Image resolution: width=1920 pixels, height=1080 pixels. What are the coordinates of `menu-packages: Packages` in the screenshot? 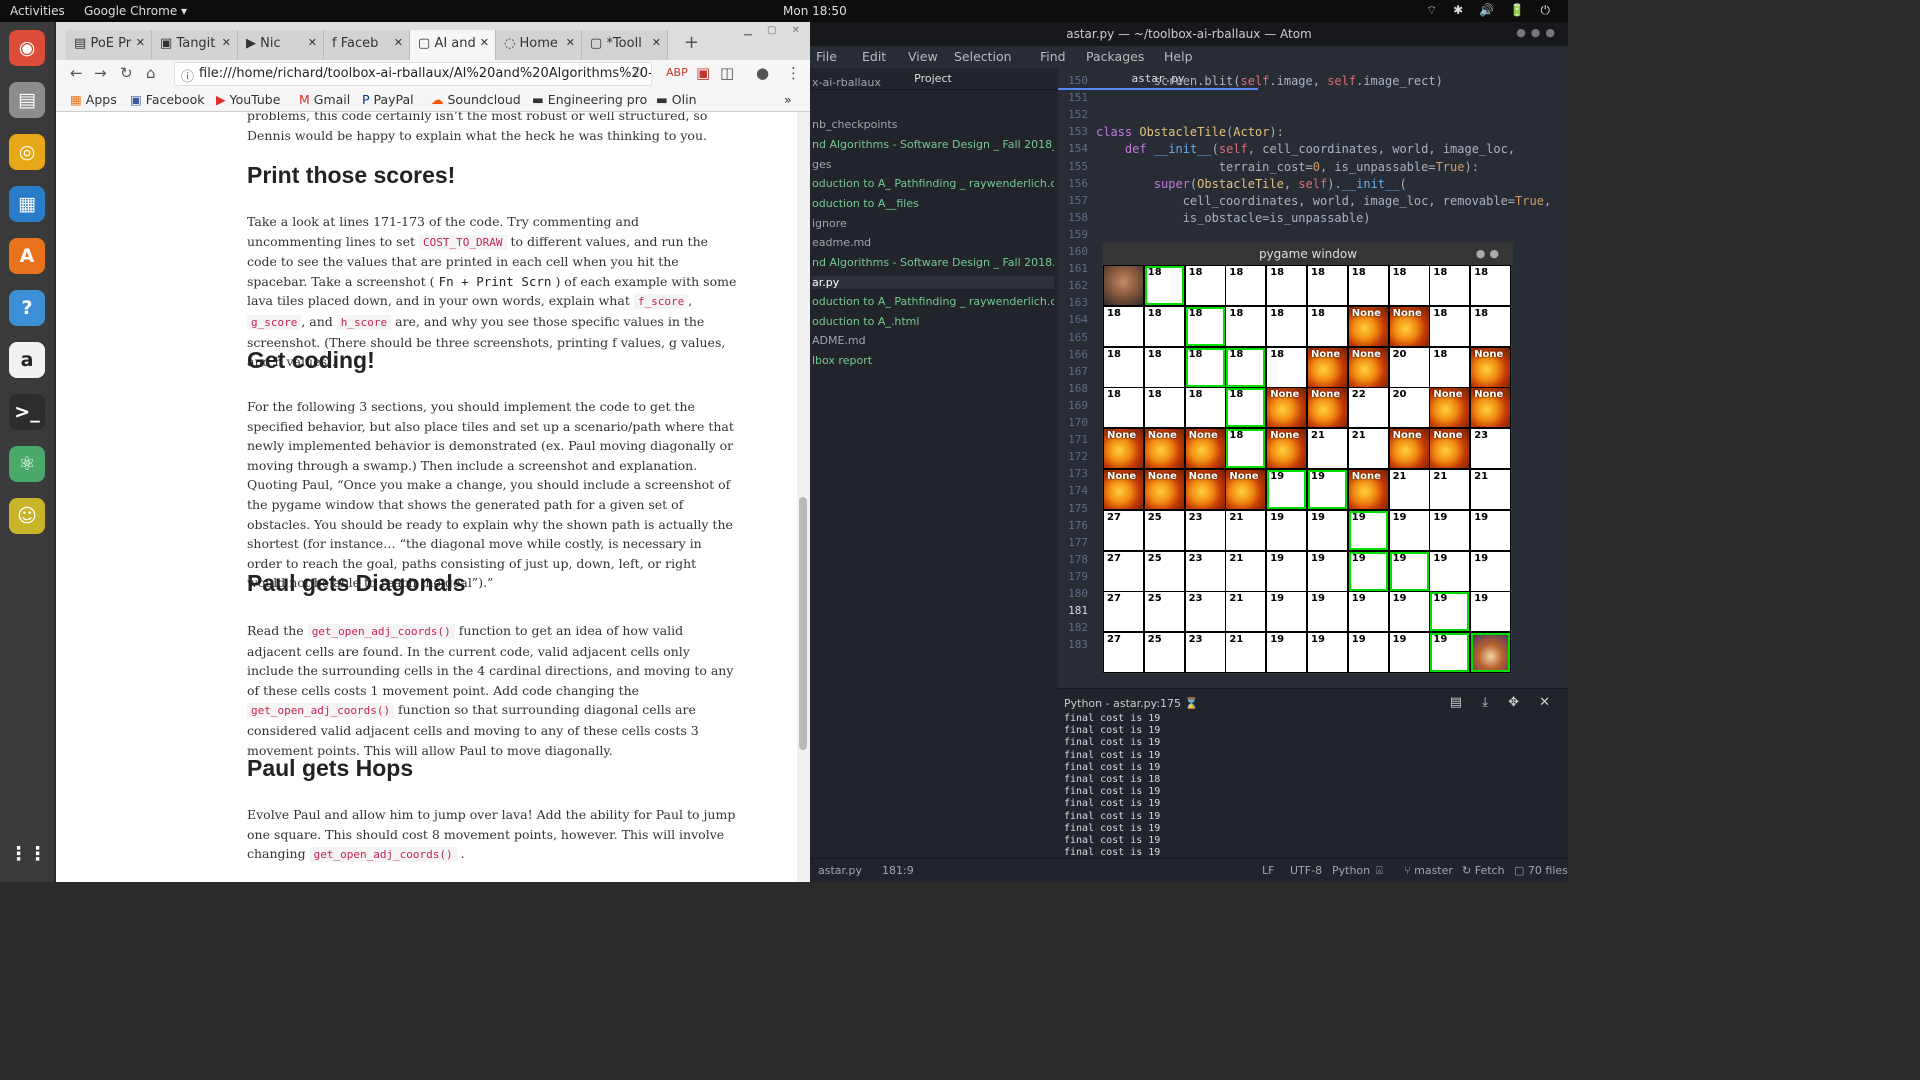 It's located at (1115, 56).